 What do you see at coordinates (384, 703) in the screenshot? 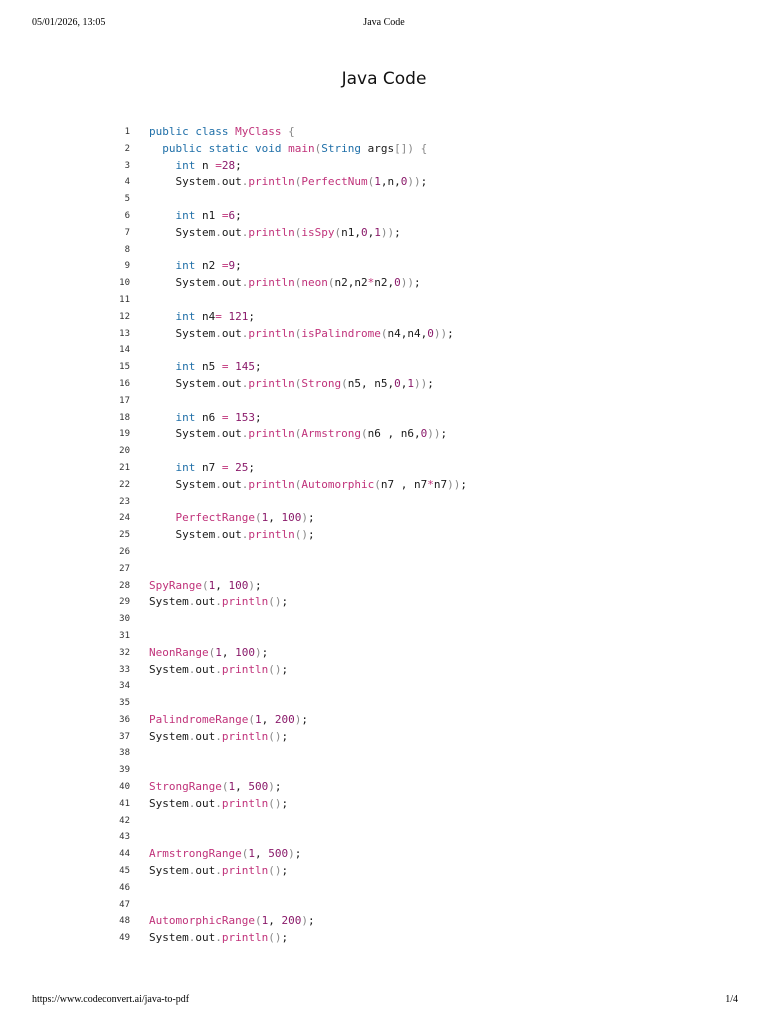
I see `code-line: 35` at bounding box center [384, 703].